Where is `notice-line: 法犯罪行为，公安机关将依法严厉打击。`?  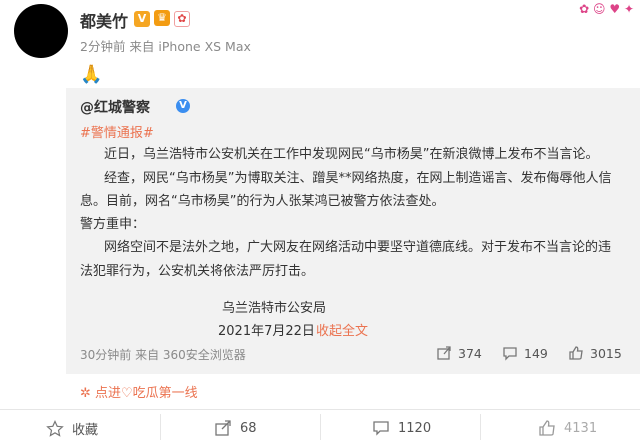
notice-line: 法犯罪行为，公安机关将依法严厉打击。 is located at coordinates (197, 271).